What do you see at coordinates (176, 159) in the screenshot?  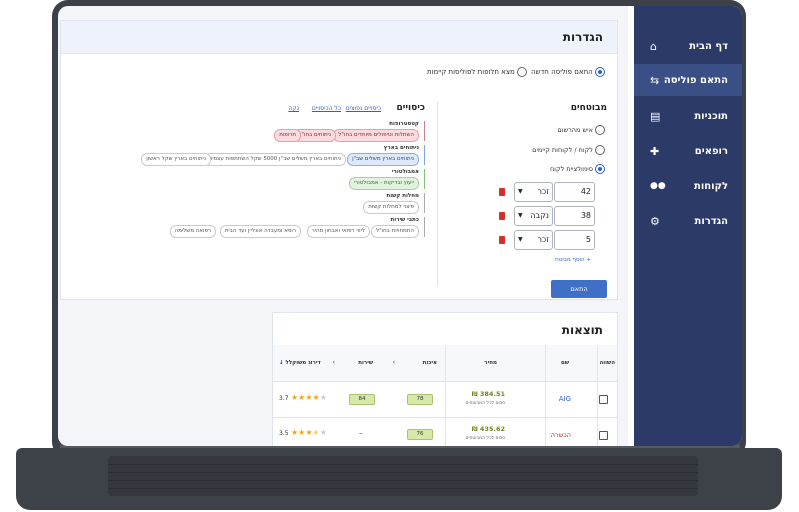 I see `coverage-chip: ניתוחים בארץ שקל ראשון` at bounding box center [176, 159].